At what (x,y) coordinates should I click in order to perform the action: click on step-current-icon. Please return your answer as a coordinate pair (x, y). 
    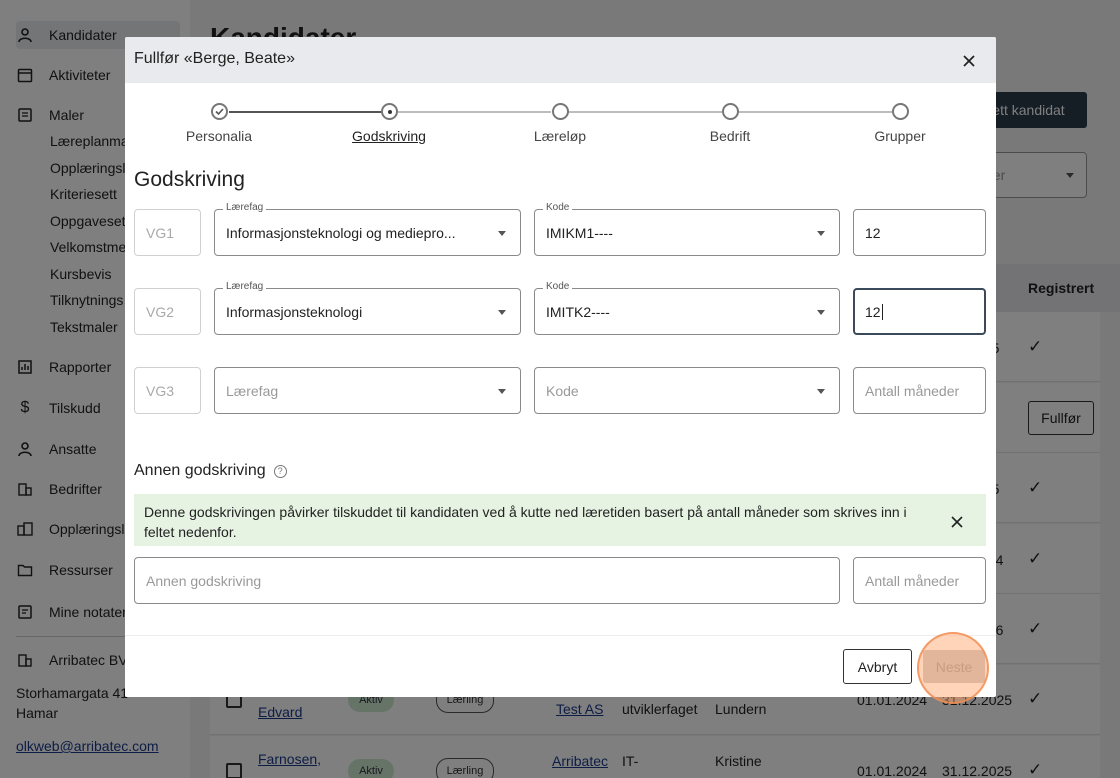
    Looking at the image, I should click on (389, 111).